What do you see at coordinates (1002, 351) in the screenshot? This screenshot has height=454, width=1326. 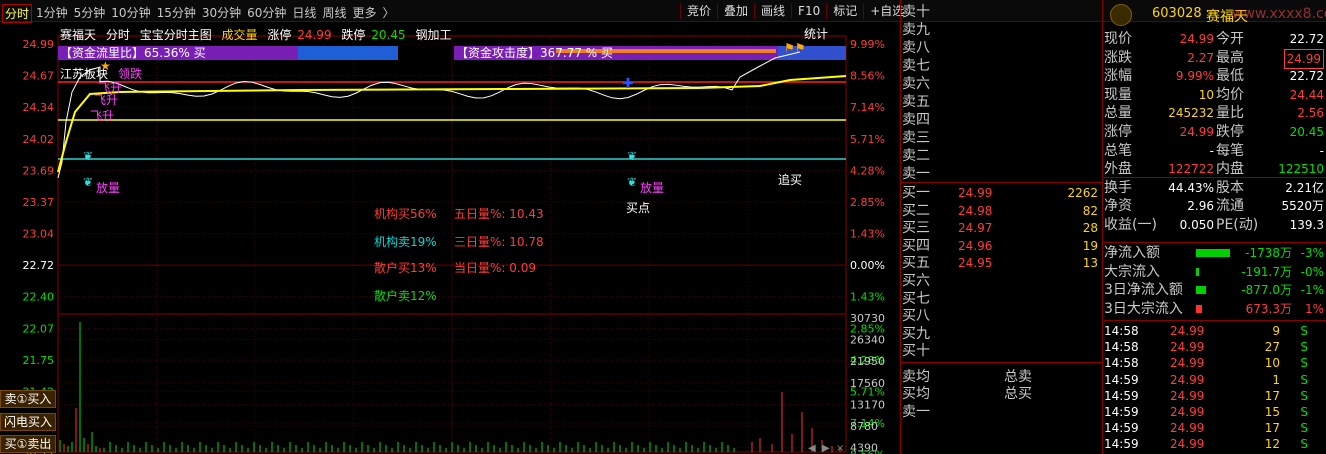 I see `buy-level-row: 买十` at bounding box center [1002, 351].